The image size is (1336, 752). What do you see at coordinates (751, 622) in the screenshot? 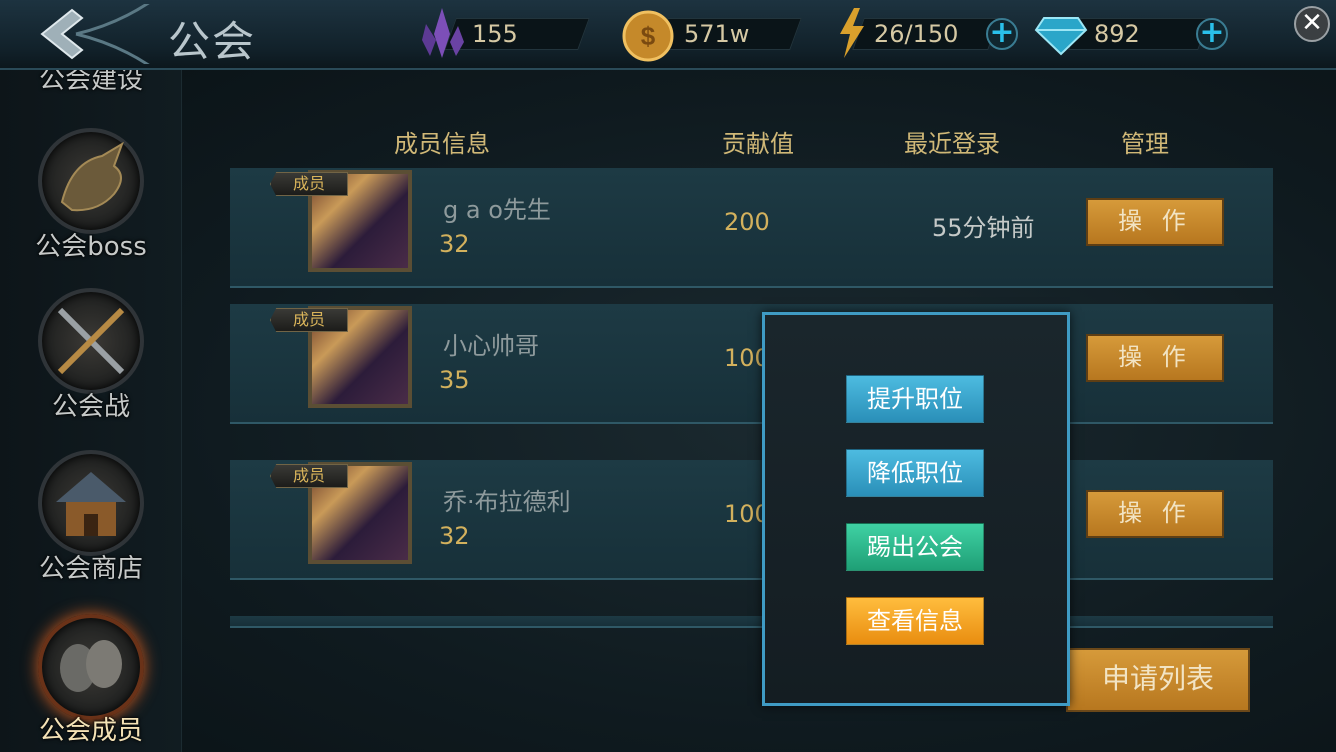
I see `table-row-partial` at bounding box center [751, 622].